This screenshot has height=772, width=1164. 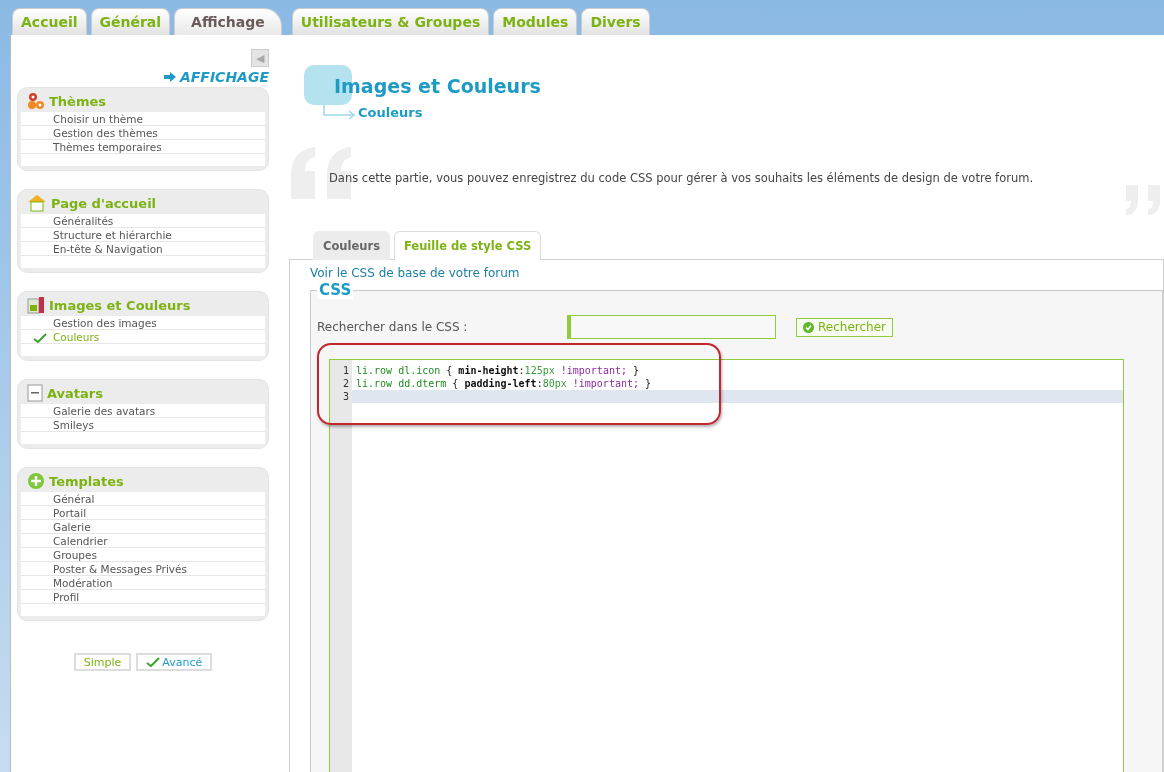 I want to click on menu-item: Calendrier, so click(x=143, y=541).